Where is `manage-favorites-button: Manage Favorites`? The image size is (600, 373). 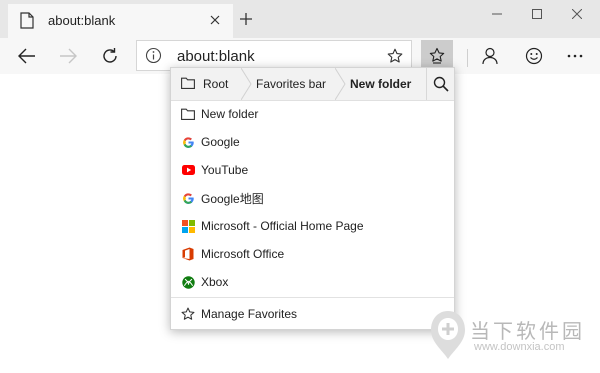 manage-favorites-button: Manage Favorites is located at coordinates (312, 313).